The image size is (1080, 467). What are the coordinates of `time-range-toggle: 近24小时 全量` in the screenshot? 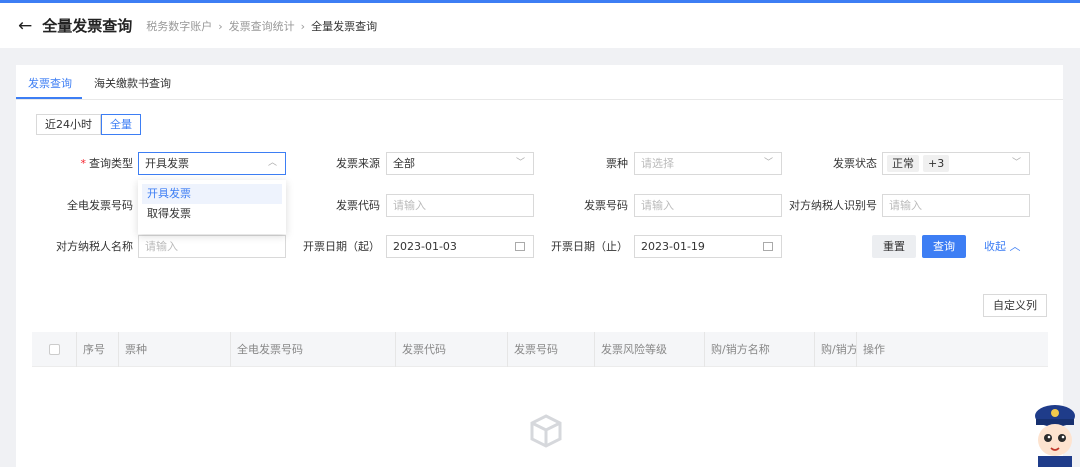 It's located at (88, 124).